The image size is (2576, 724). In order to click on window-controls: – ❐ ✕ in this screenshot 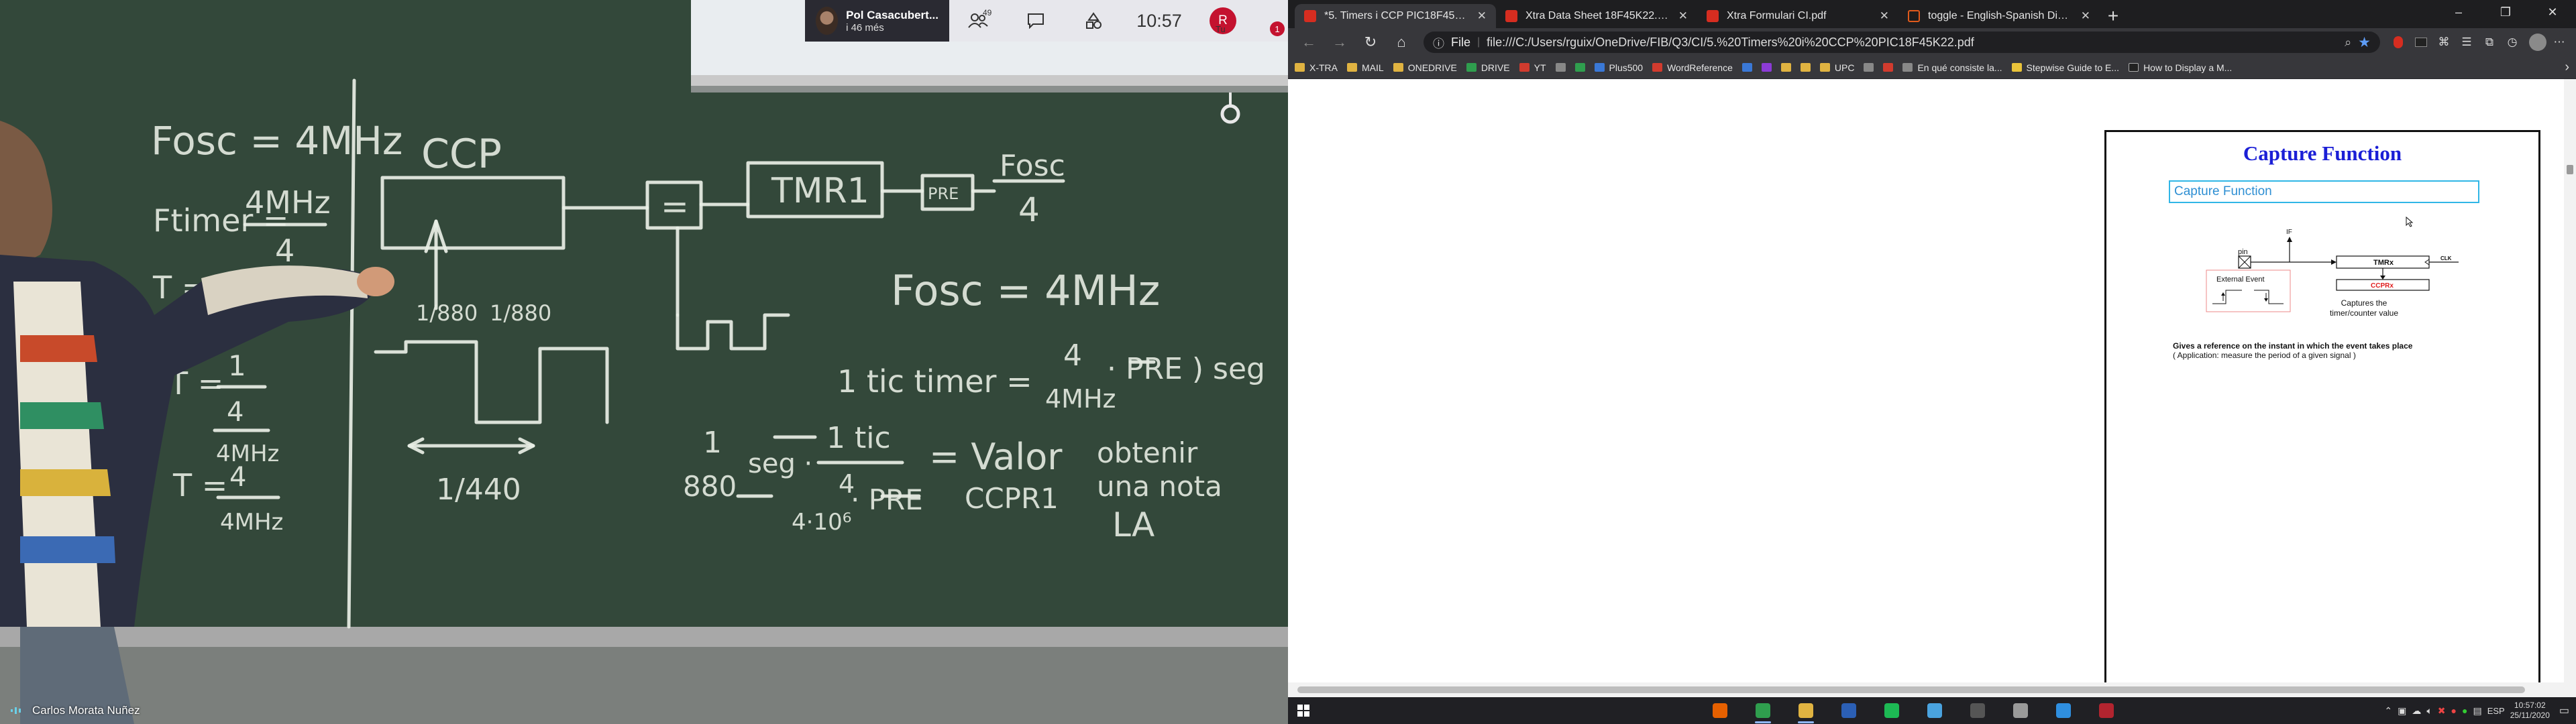, I will do `click(2505, 12)`.